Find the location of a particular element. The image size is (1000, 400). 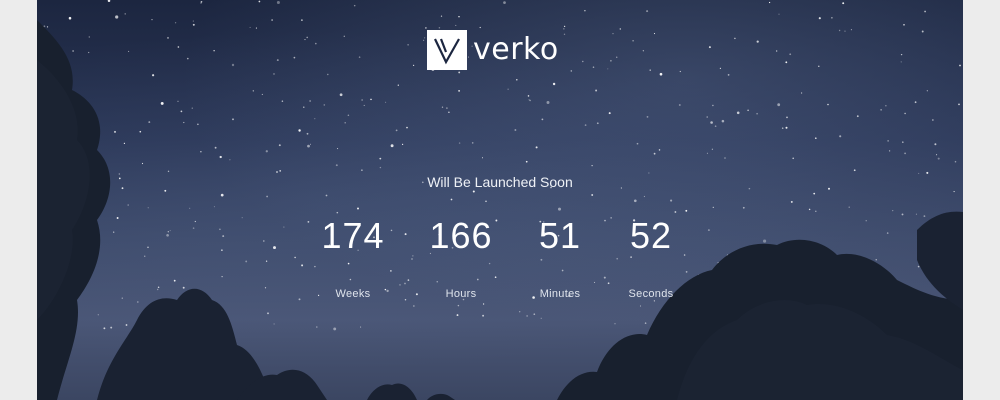

weeks-value: 174 is located at coordinates (353, 235).